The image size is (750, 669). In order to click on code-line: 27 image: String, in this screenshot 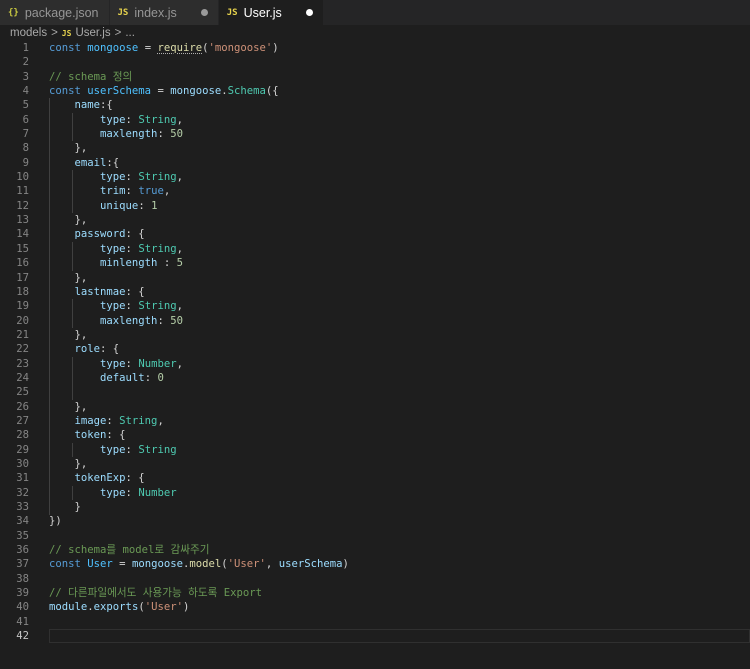, I will do `click(375, 421)`.